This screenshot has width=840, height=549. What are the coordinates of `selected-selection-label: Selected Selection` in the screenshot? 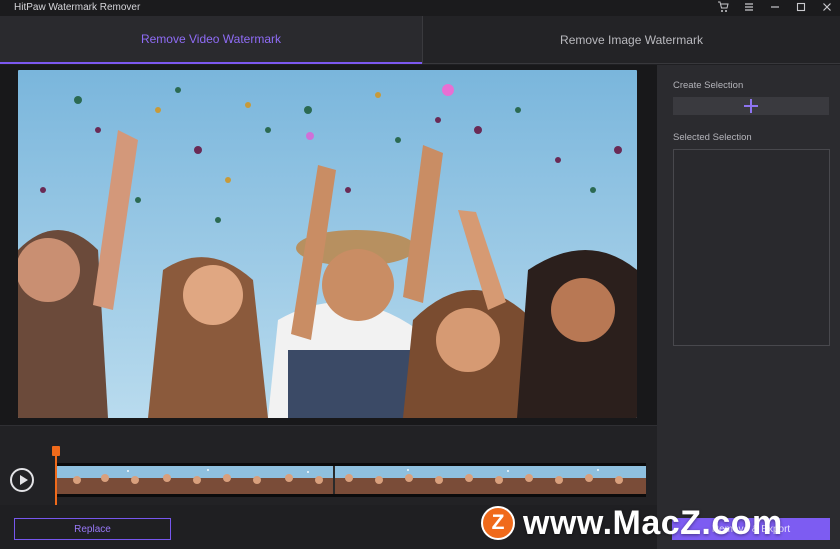 It's located at (712, 137).